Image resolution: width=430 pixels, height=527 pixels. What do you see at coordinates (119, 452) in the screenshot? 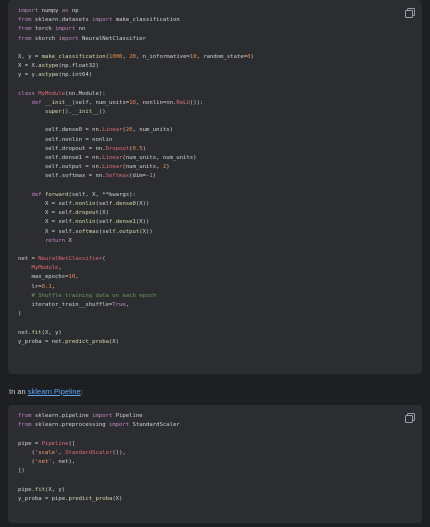
I see `code-token: ()),` at bounding box center [119, 452].